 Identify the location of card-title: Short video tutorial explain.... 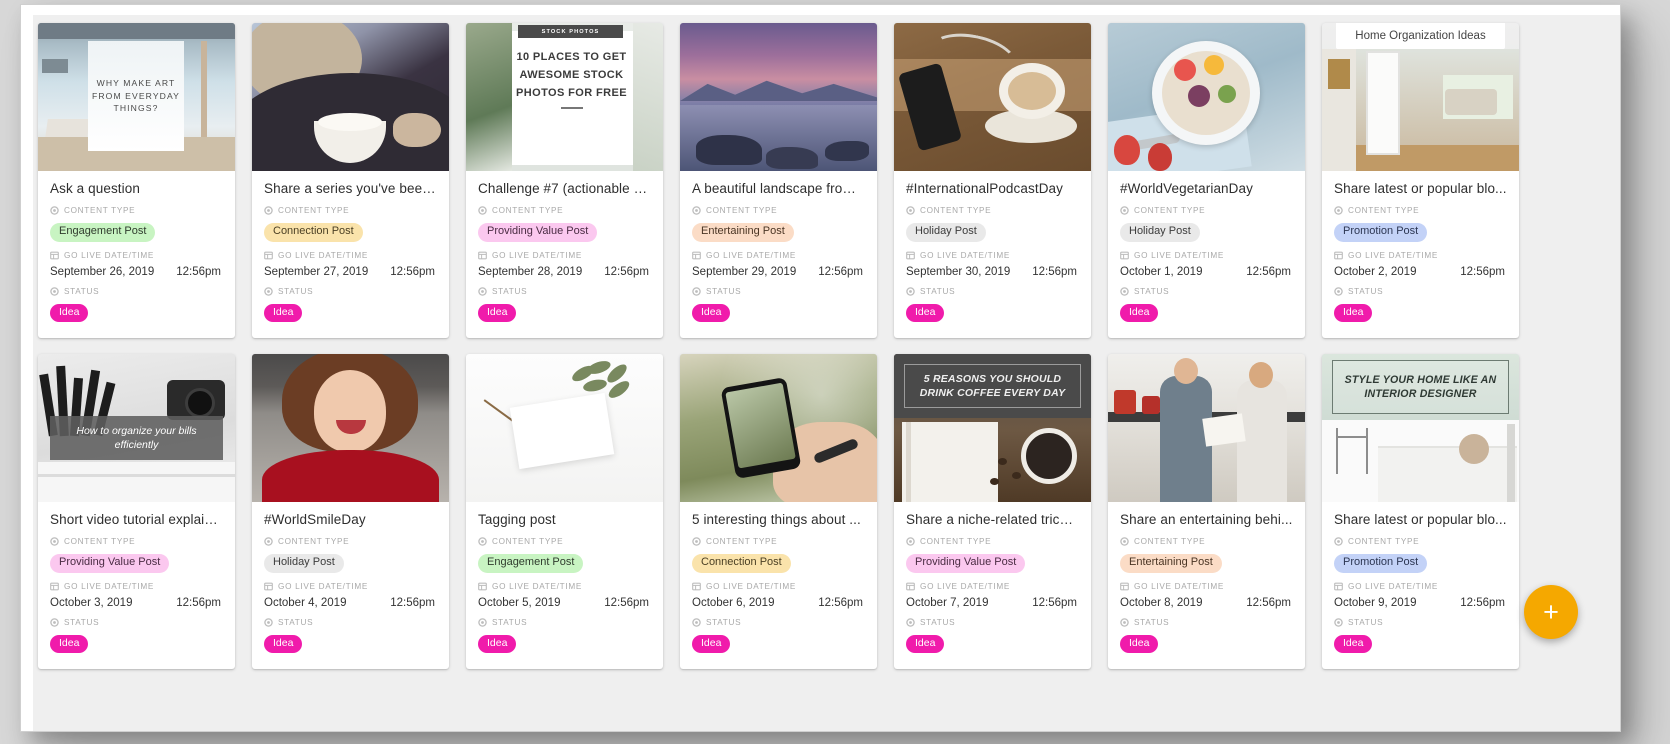
(136, 520).